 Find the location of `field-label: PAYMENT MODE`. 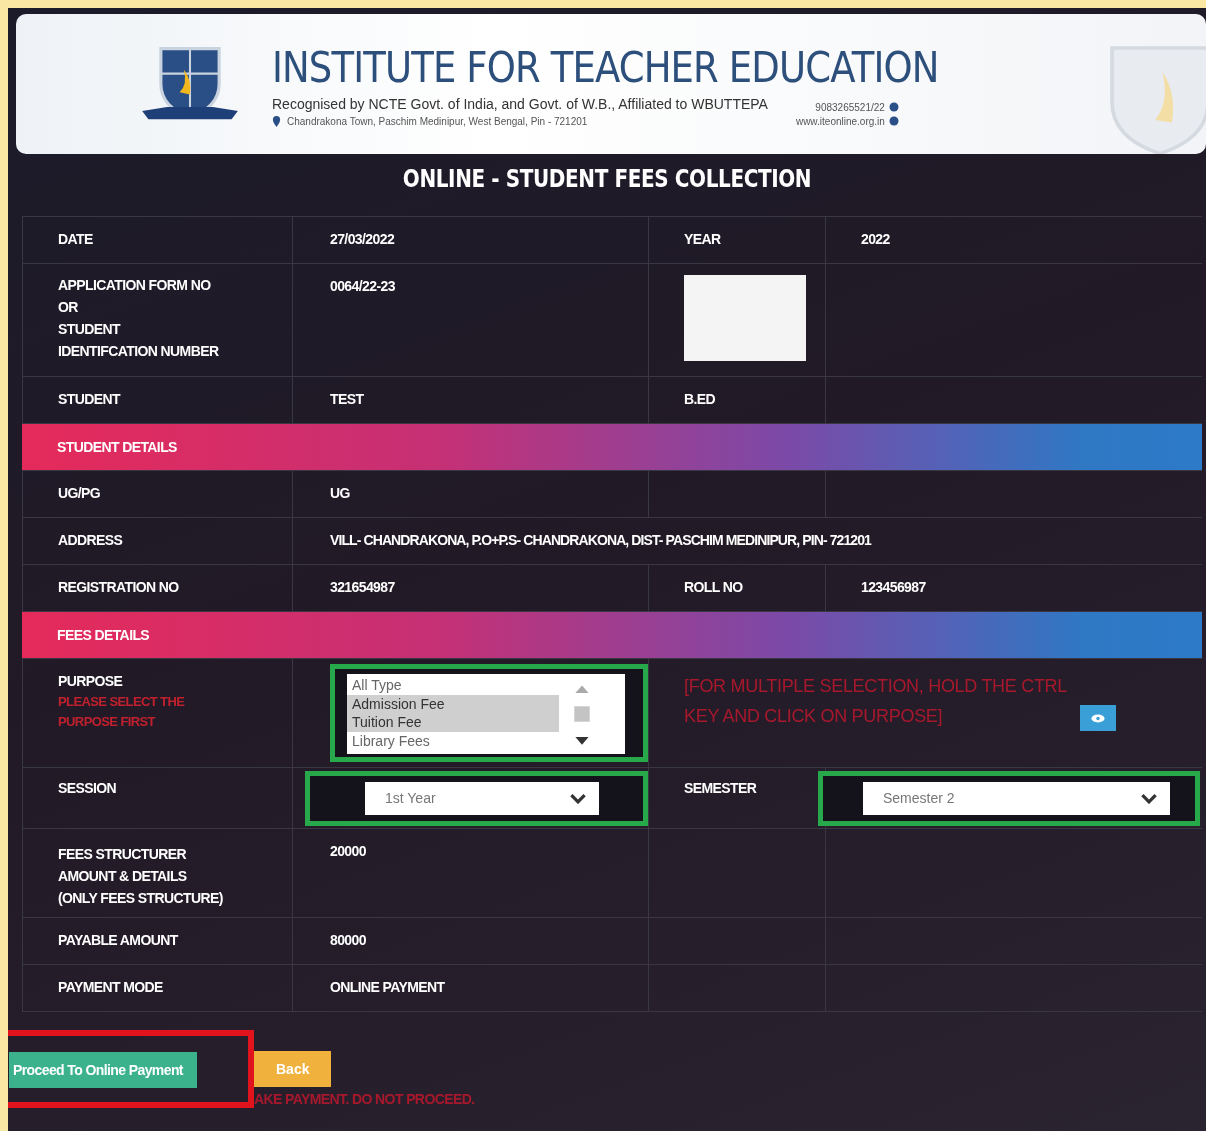

field-label: PAYMENT MODE is located at coordinates (110, 987).